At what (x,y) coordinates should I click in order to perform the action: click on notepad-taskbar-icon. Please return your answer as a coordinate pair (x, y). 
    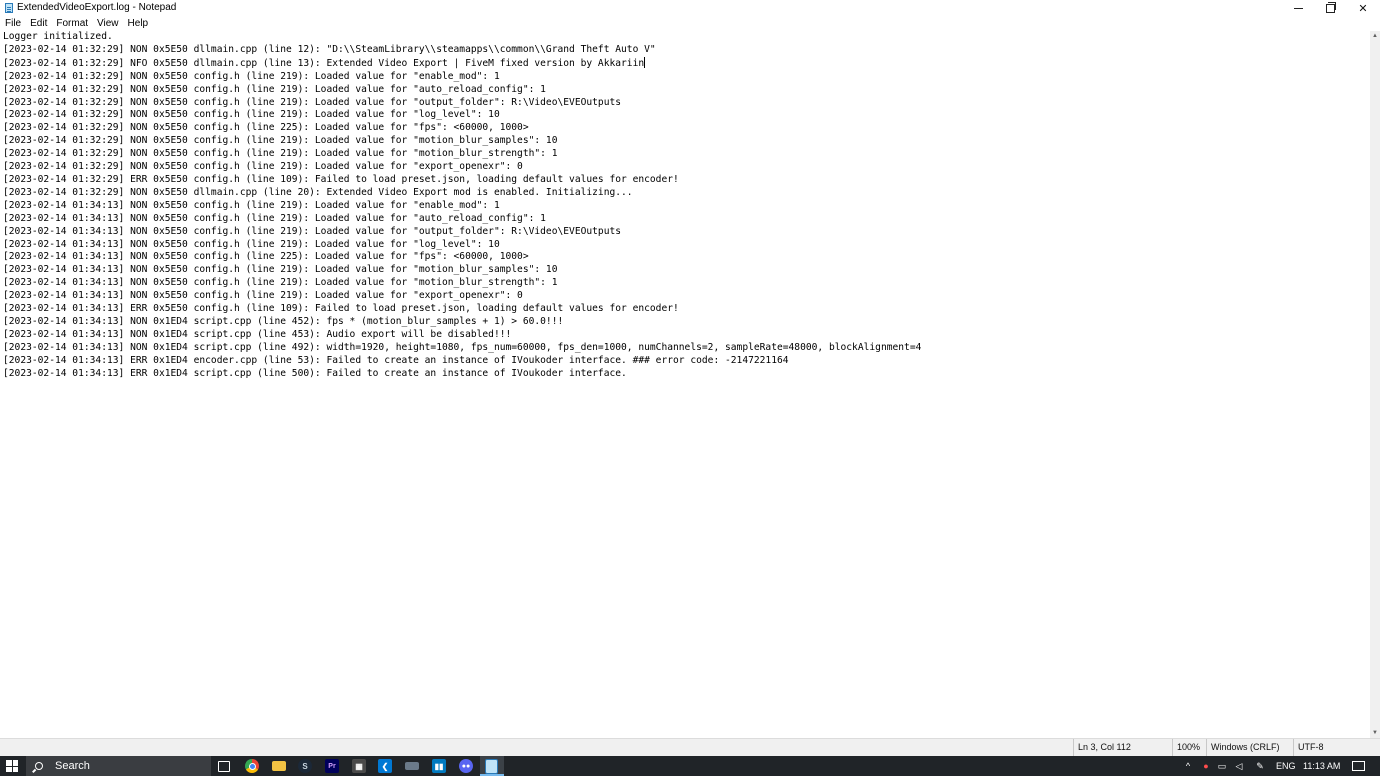
    Looking at the image, I should click on (491, 766).